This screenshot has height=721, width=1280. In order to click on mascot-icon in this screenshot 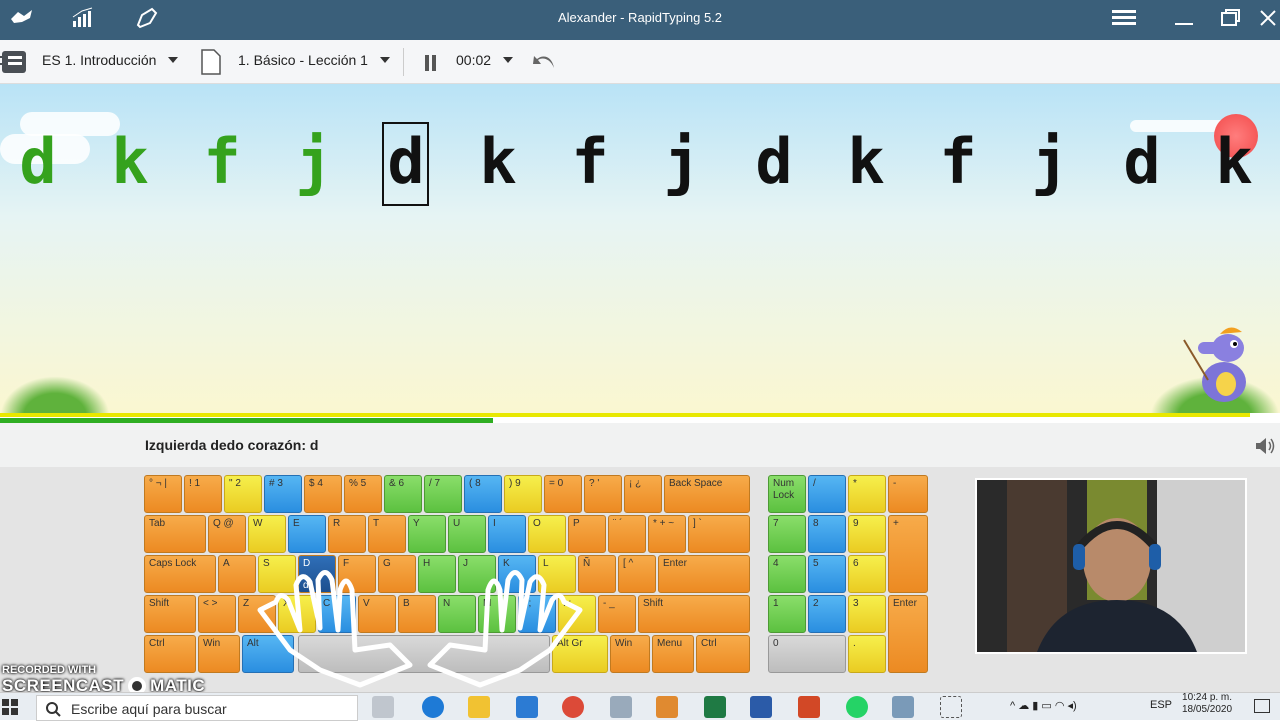, I will do `click(1214, 364)`.